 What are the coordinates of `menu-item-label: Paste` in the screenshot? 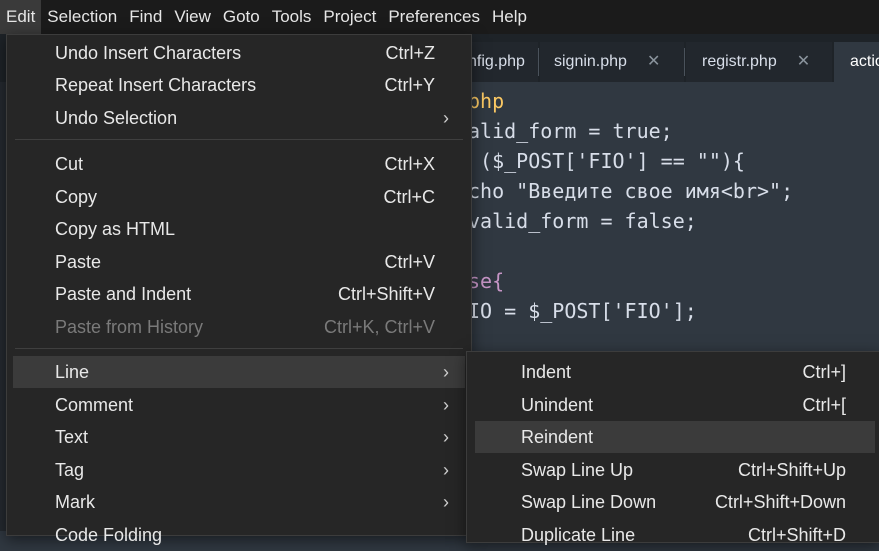 It's located at (78, 262).